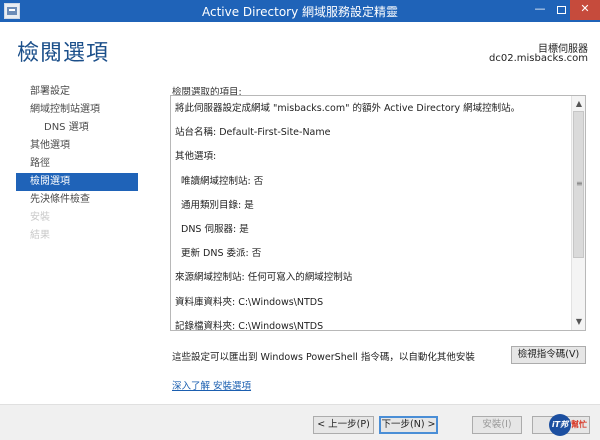  Describe the element at coordinates (221, 254) in the screenshot. I see `review-line: 更新 DNS 委派: 否` at that location.